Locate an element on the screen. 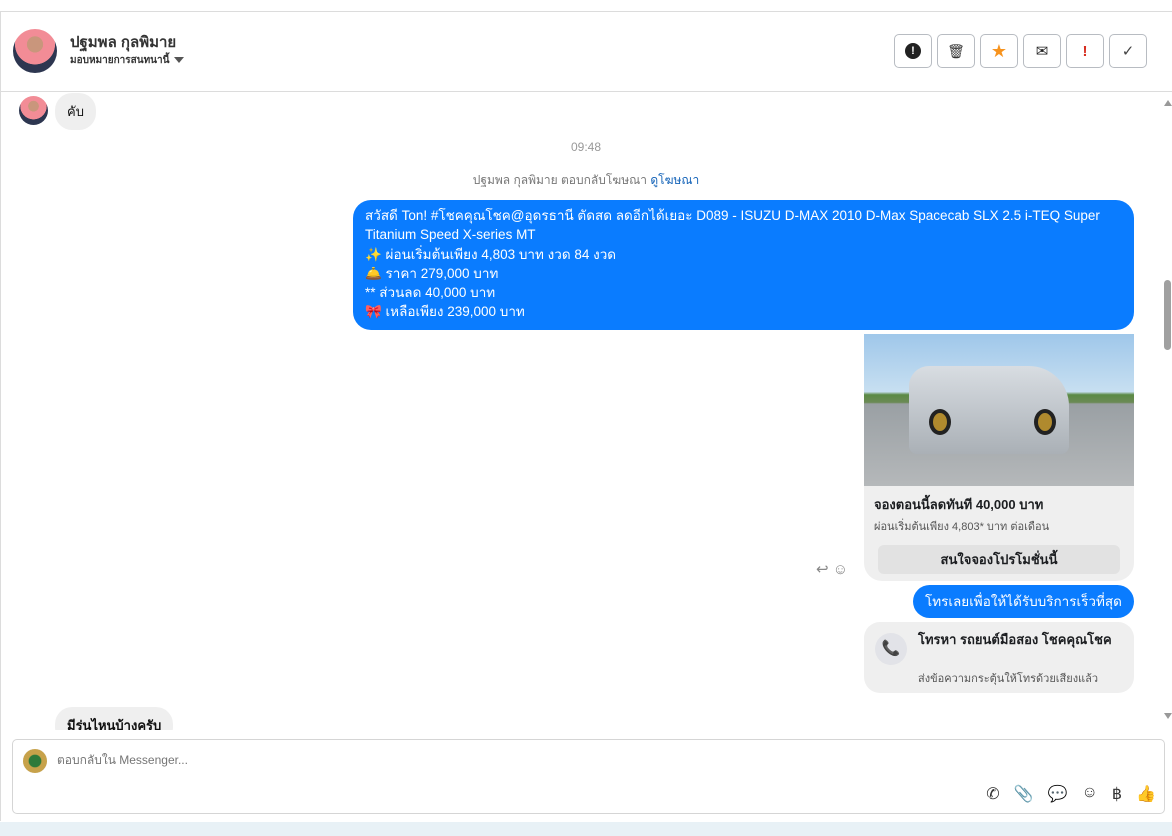 The width and height of the screenshot is (1172, 836). star-button: ★ is located at coordinates (999, 51).